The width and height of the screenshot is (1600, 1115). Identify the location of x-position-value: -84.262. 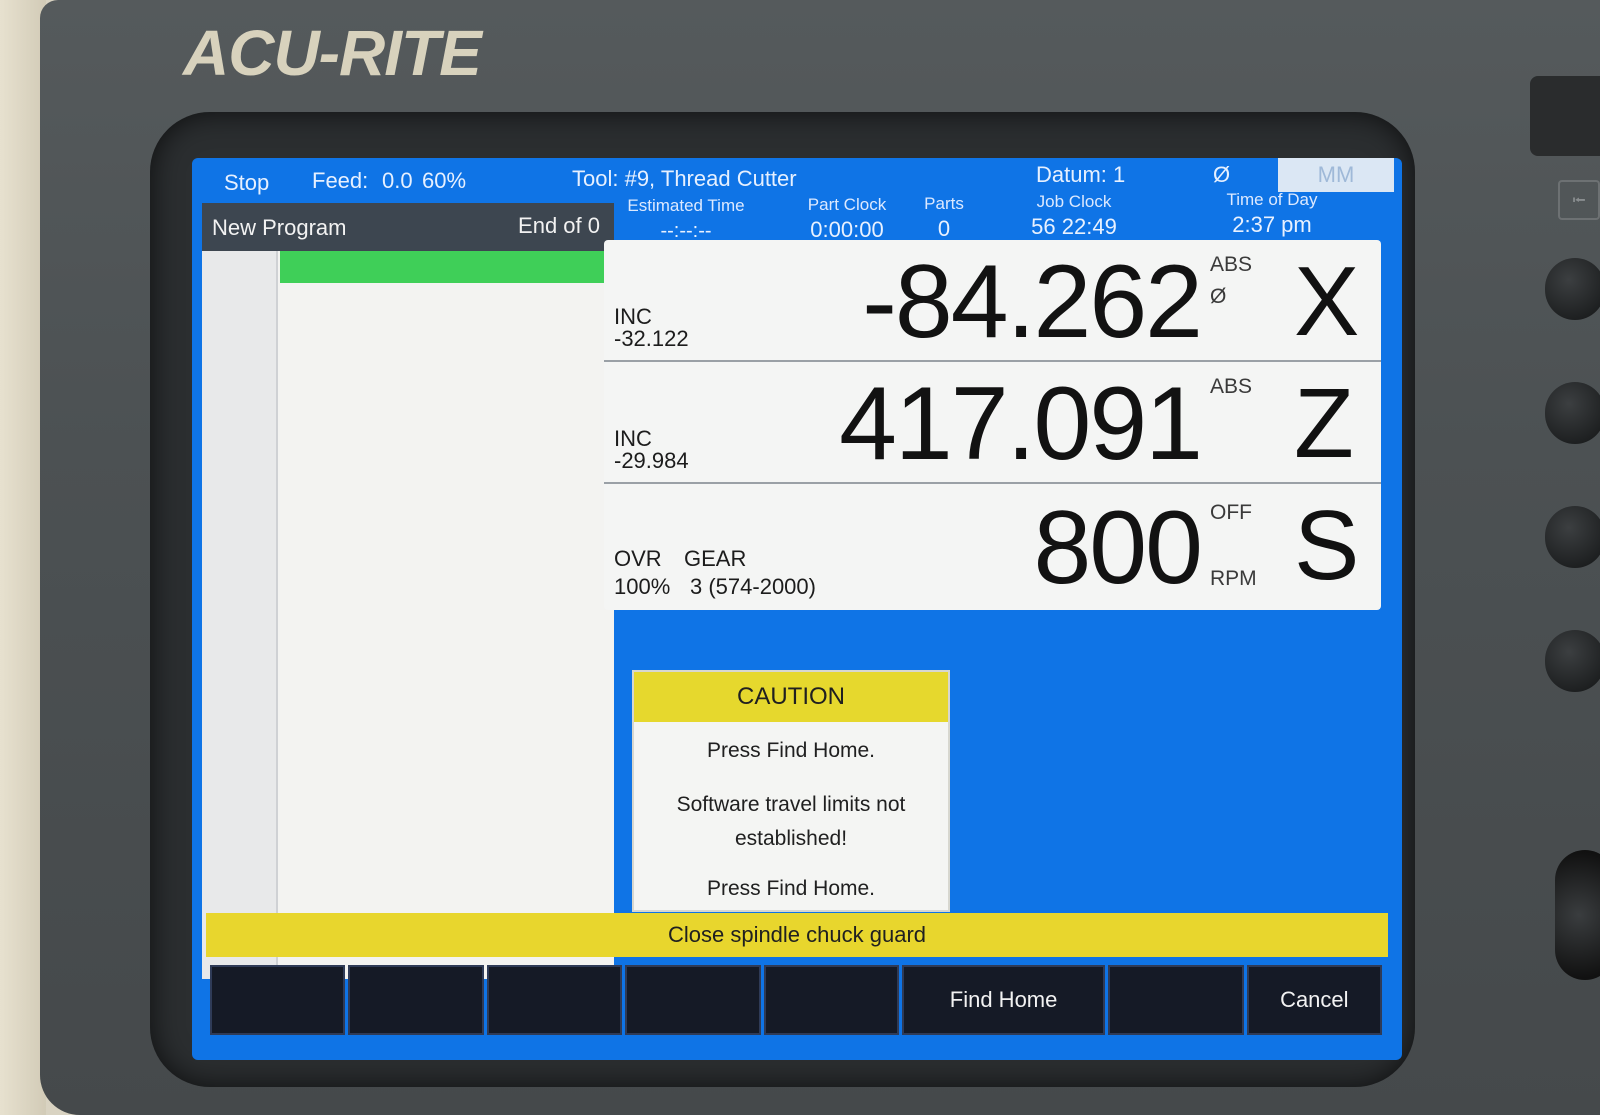
(1032, 302).